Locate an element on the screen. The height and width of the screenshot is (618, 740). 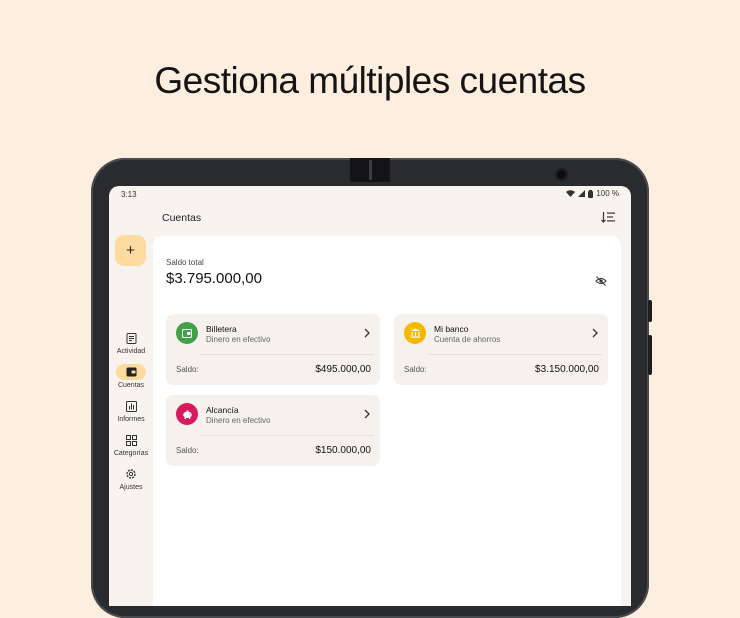
nav-label: Actividad is located at coordinates (131, 351).